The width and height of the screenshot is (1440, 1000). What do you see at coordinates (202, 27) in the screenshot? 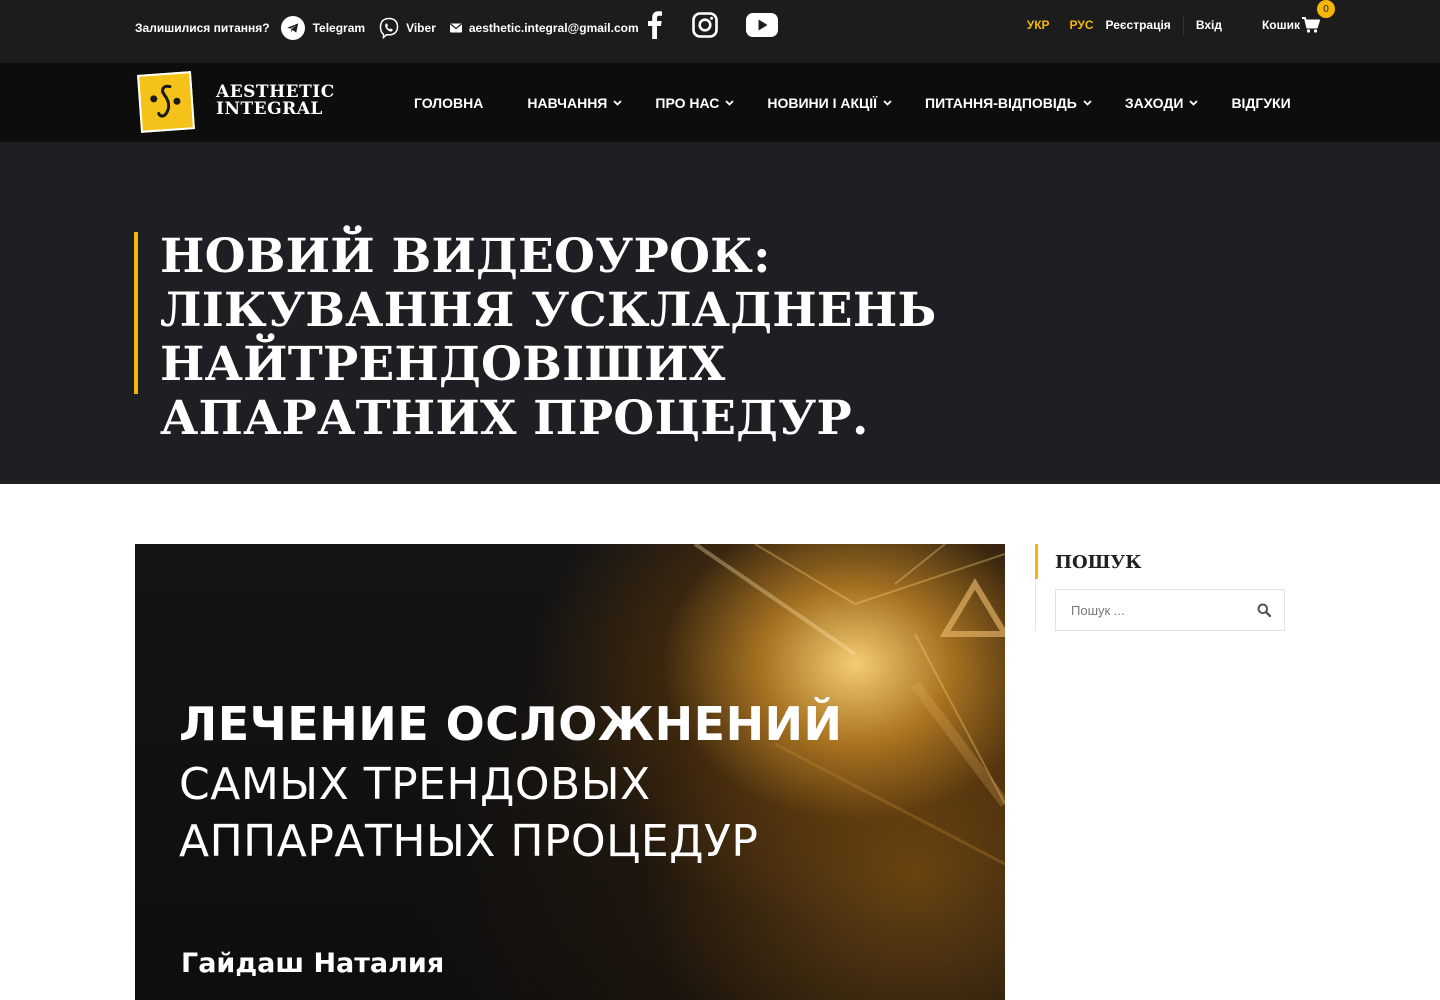
I see `contact-question: Залишилися питання?` at bounding box center [202, 27].